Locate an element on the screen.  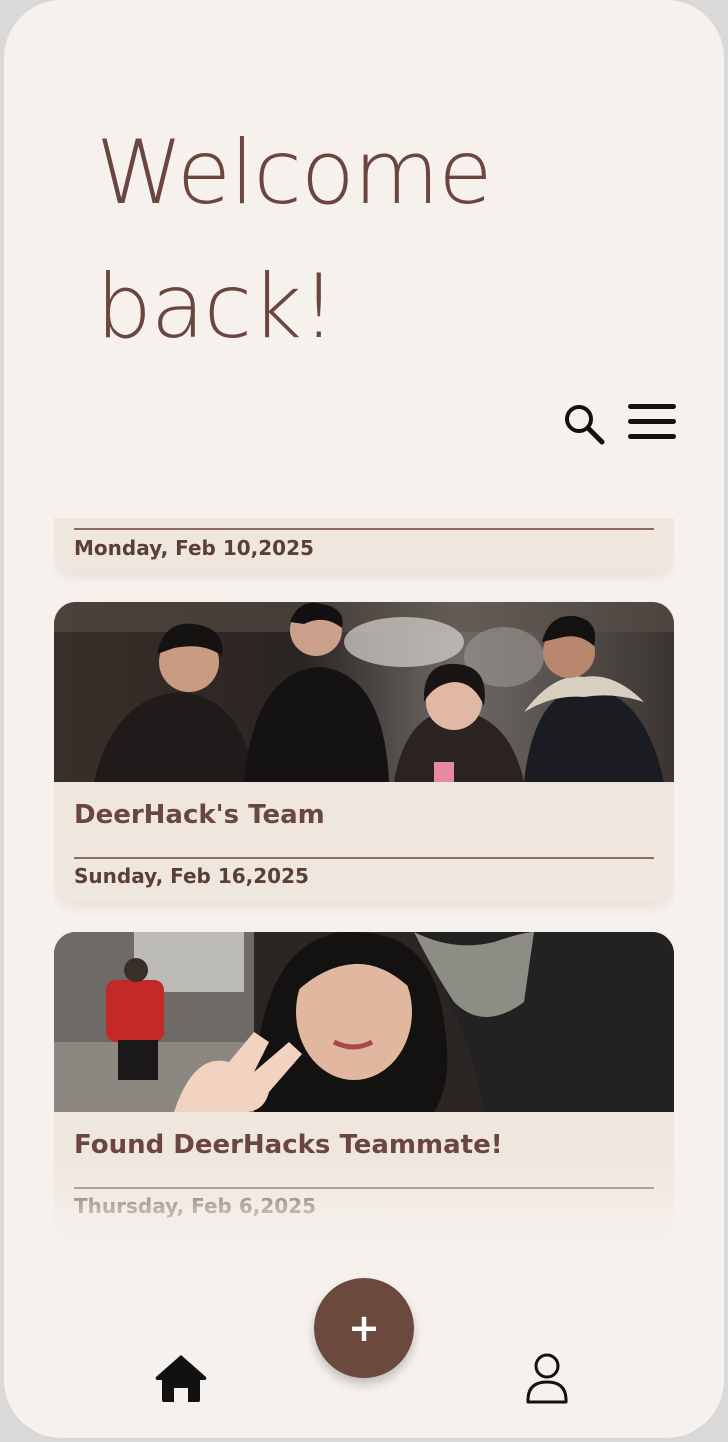
card-date: Thursday, Feb 6,2025 is located at coordinates (195, 1206).